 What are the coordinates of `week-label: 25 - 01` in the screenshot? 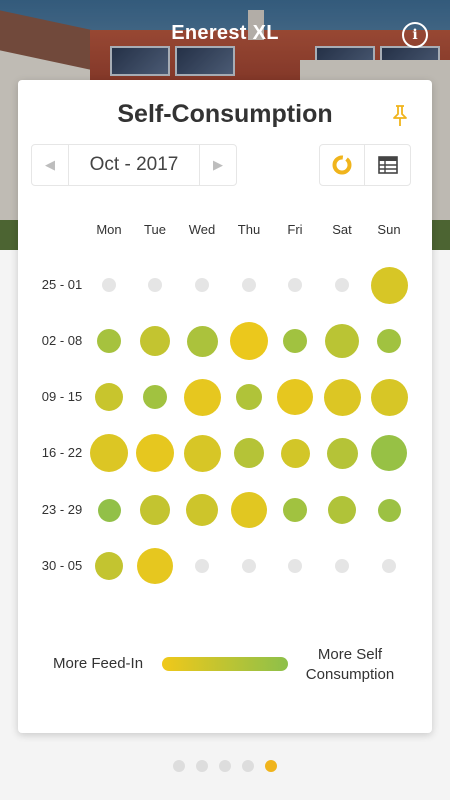 It's located at (62, 284).